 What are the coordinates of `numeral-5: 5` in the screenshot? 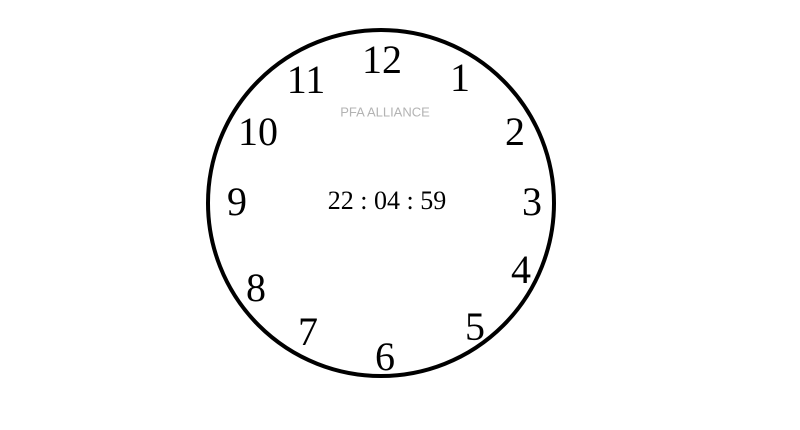 It's located at (475, 326).